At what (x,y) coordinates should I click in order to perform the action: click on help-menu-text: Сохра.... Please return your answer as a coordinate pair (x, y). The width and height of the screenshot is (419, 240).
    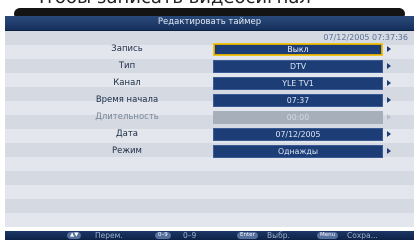
    Looking at the image, I should click on (362, 235).